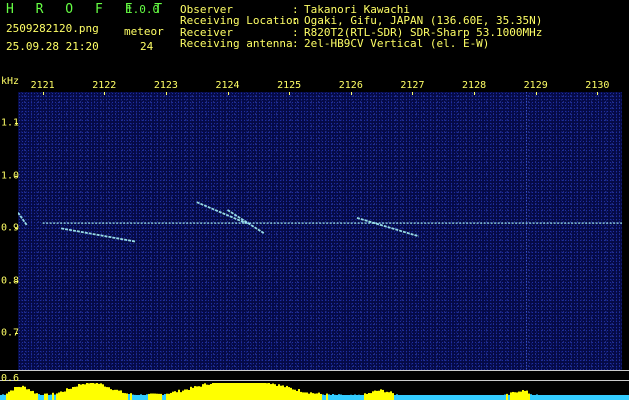  I want to click on file-name: 2509282120.png, so click(52, 28).